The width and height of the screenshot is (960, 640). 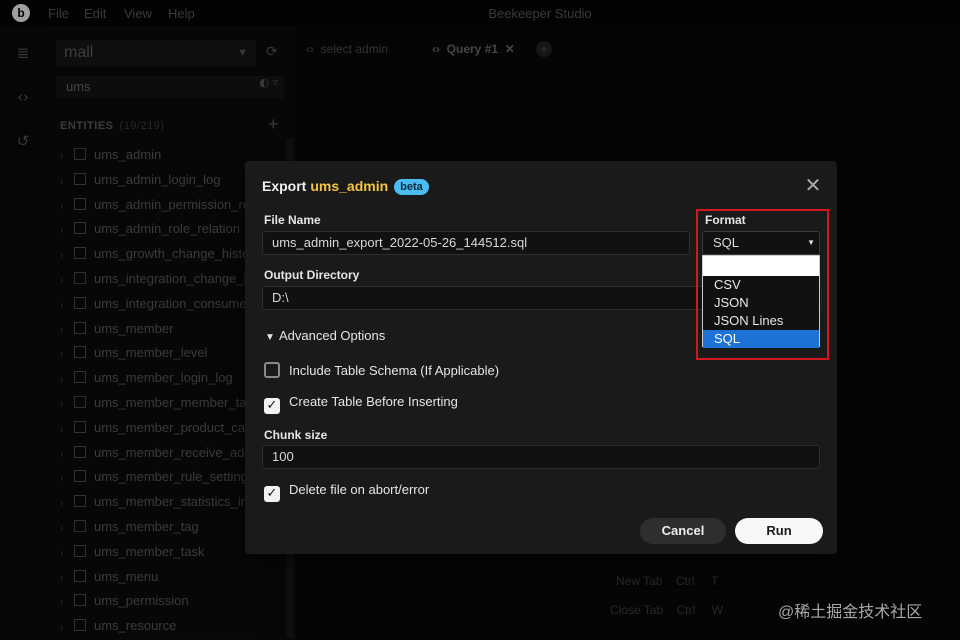 I want to click on format-select: SQL ▼, so click(x=761, y=243).